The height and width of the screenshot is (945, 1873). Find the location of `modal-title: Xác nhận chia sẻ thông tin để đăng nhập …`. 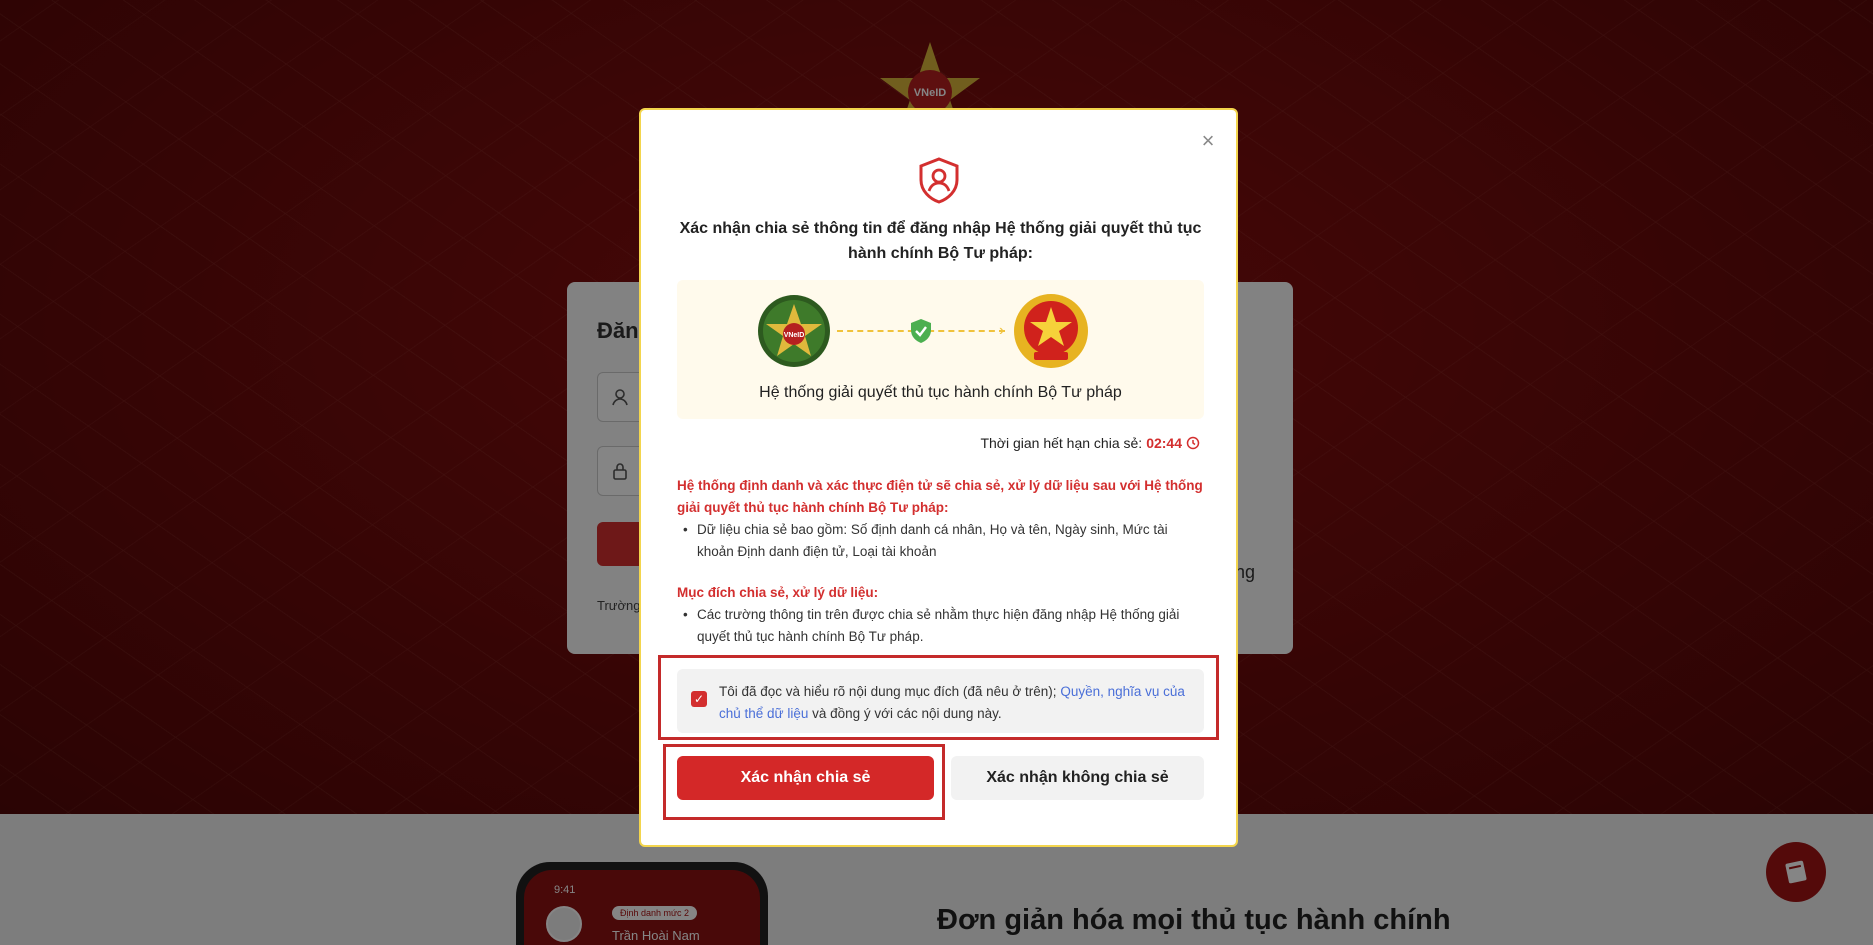

modal-title: Xác nhận chia sẻ thông tin để đăng nhập … is located at coordinates (940, 241).